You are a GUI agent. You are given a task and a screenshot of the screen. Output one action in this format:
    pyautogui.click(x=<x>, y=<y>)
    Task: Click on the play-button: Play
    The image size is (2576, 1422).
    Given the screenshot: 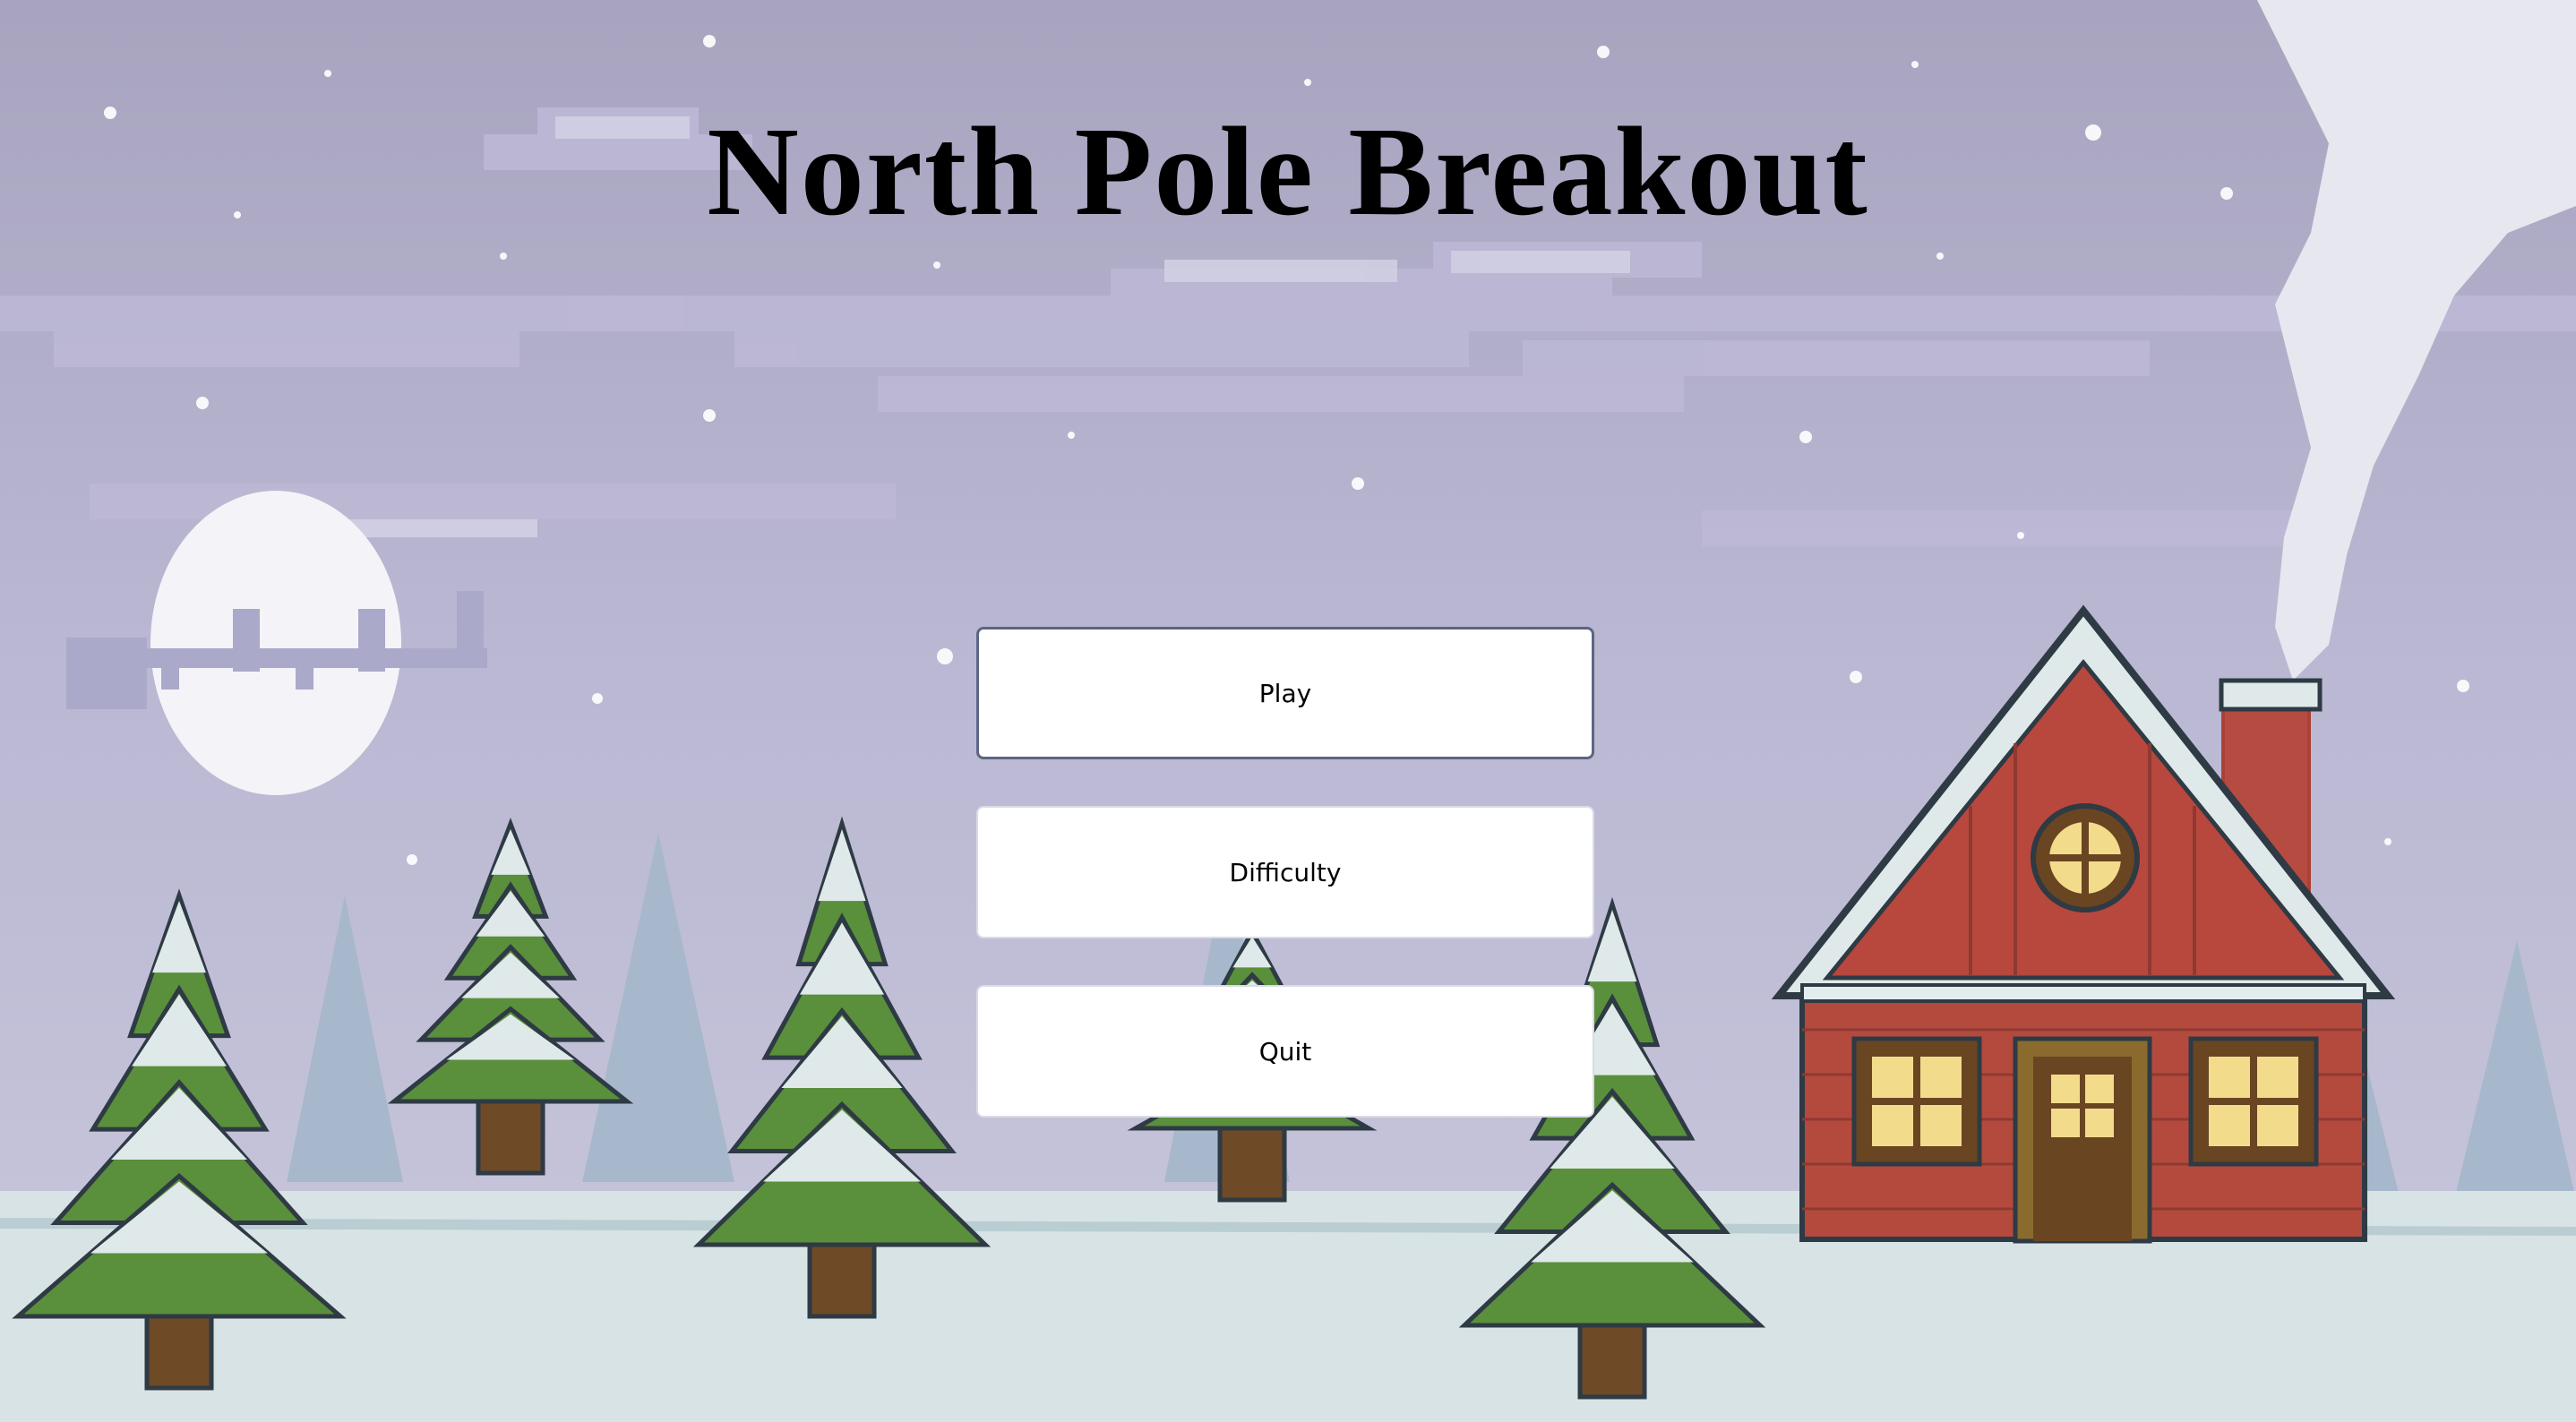 What is the action you would take?
    pyautogui.click(x=1285, y=693)
    